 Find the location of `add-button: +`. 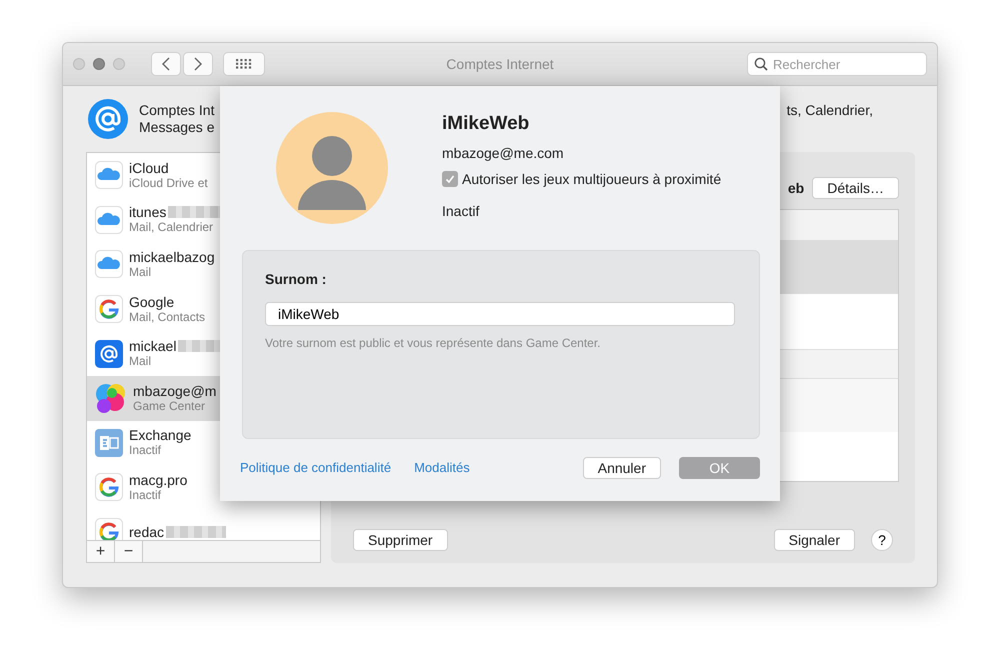

add-button: + is located at coordinates (101, 551).